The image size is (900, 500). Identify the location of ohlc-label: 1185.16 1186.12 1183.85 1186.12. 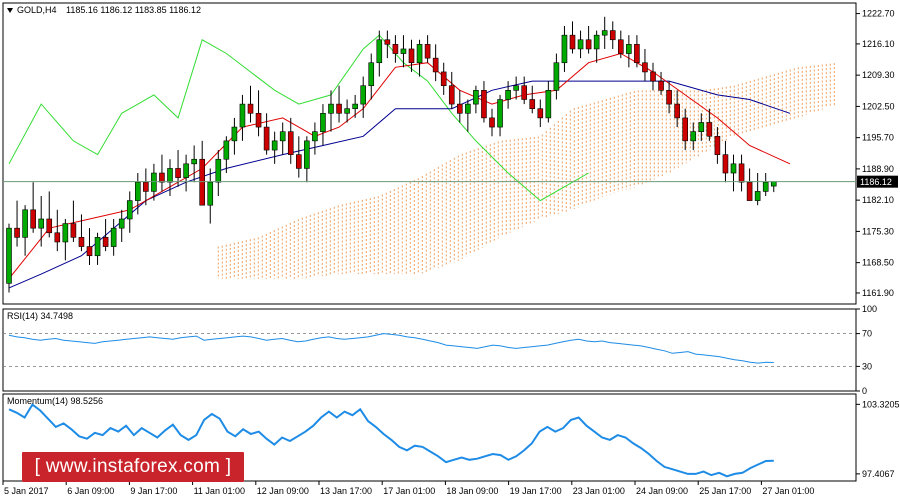
(133, 10).